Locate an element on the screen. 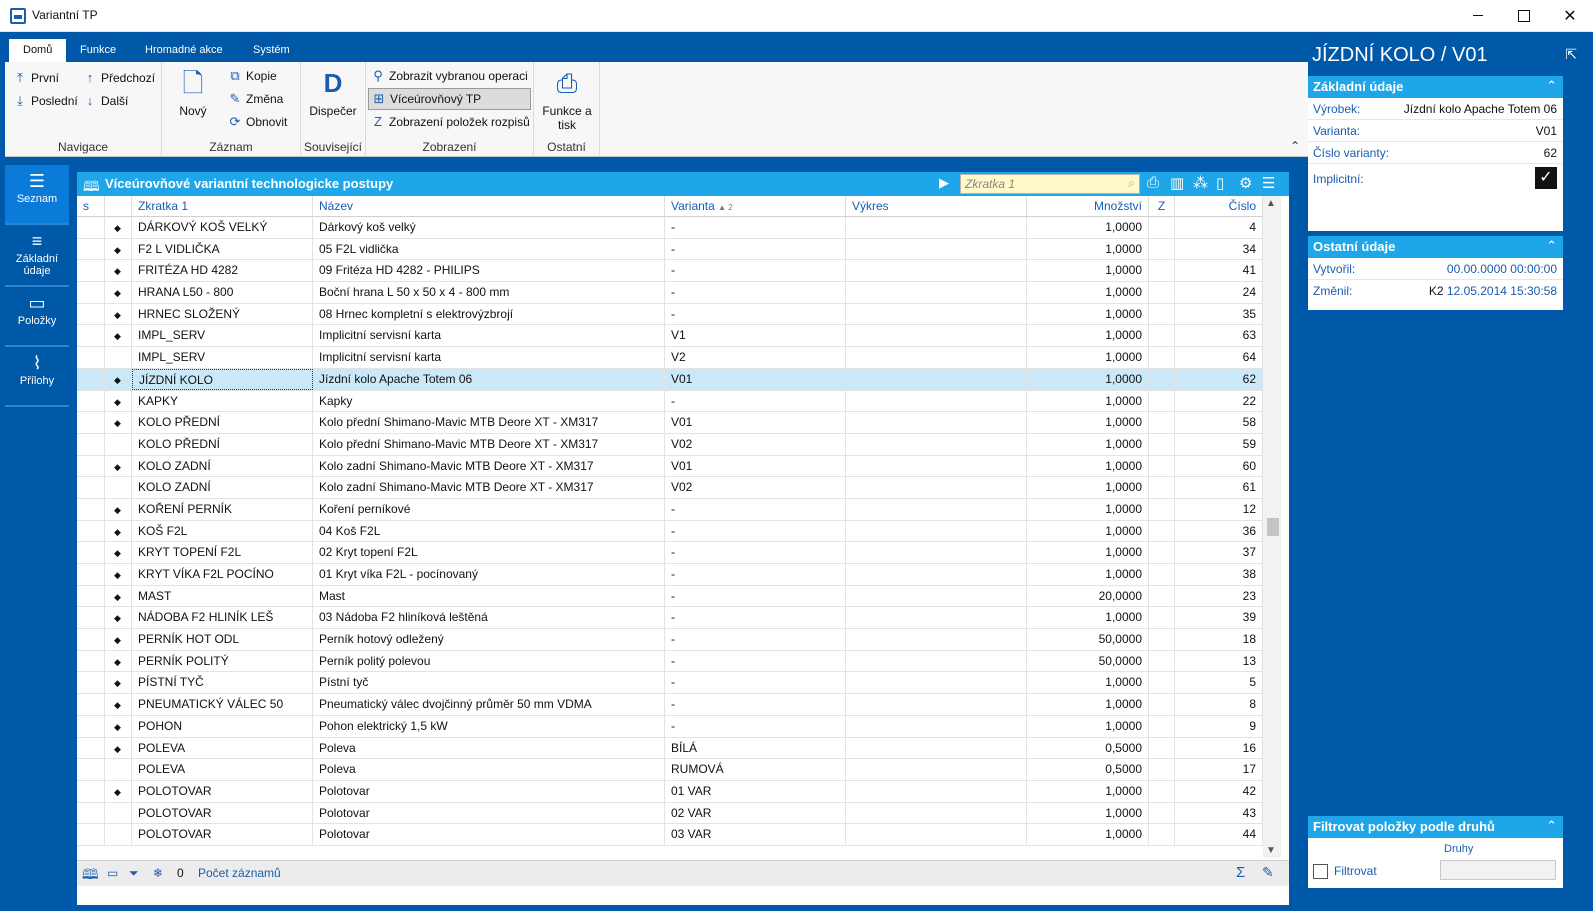  nav-prilohy: ⌇ Přílohy is located at coordinates (37, 377).